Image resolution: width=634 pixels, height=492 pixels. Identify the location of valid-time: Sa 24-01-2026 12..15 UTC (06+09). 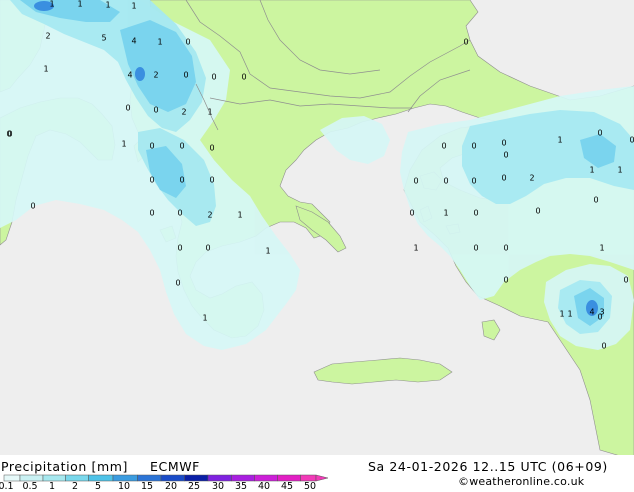
(488, 466).